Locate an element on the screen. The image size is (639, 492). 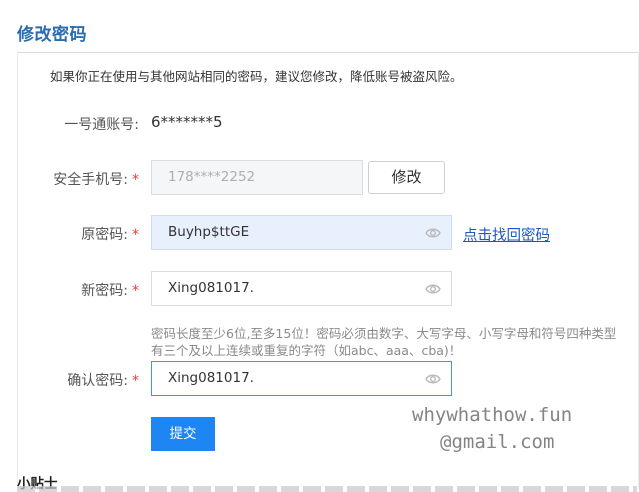
new-password-field: Xing081017. is located at coordinates (301, 288).